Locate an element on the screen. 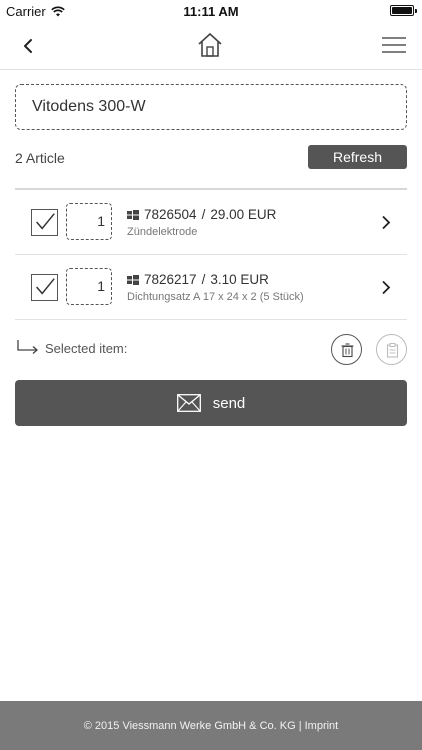  article-price: 3.10 EUR is located at coordinates (239, 279).